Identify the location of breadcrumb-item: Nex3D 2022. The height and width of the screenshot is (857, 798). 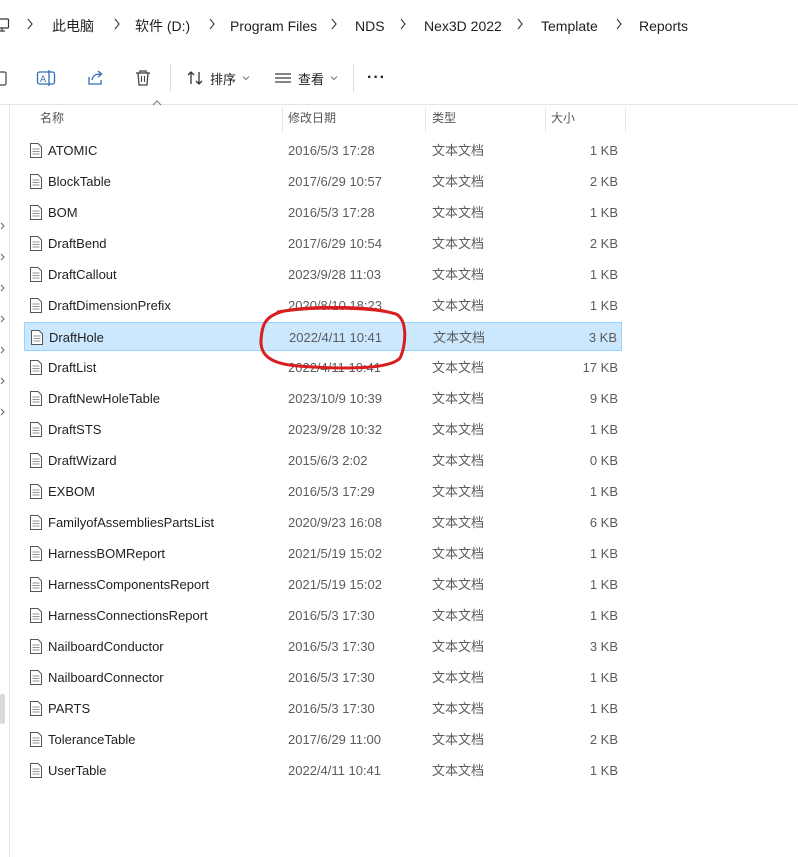
(463, 26).